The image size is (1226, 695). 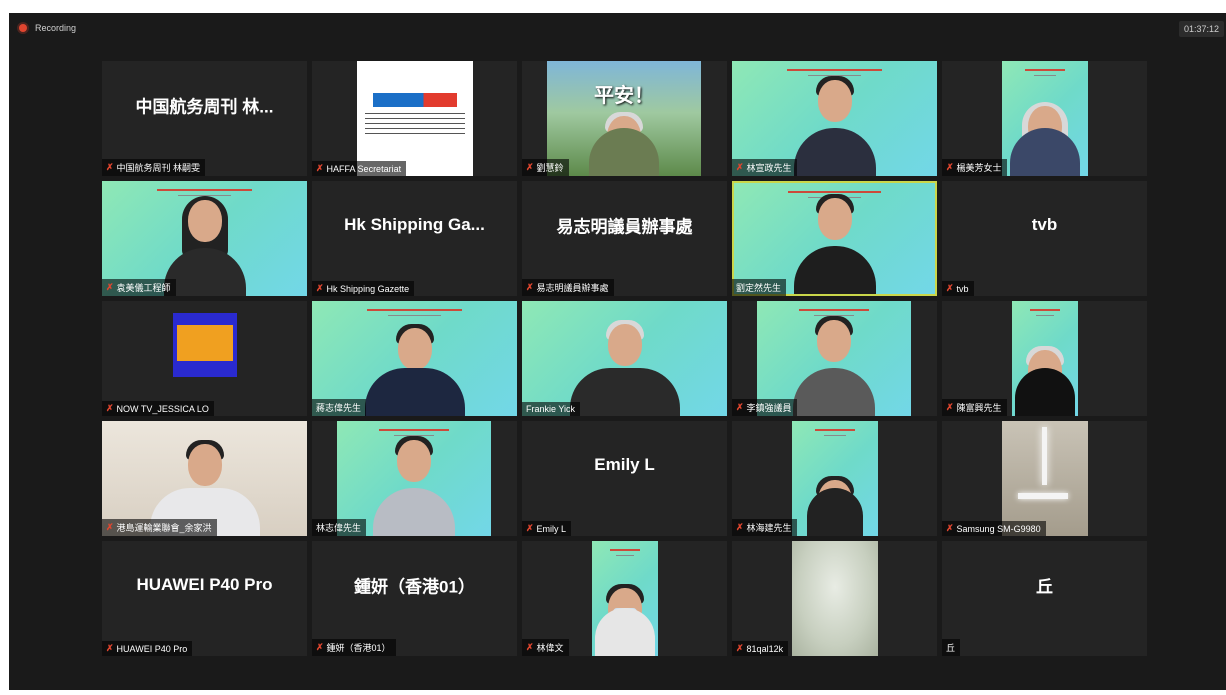 What do you see at coordinates (764, 527) in the screenshot?
I see `participant-label: ✗ 林海建先生` at bounding box center [764, 527].